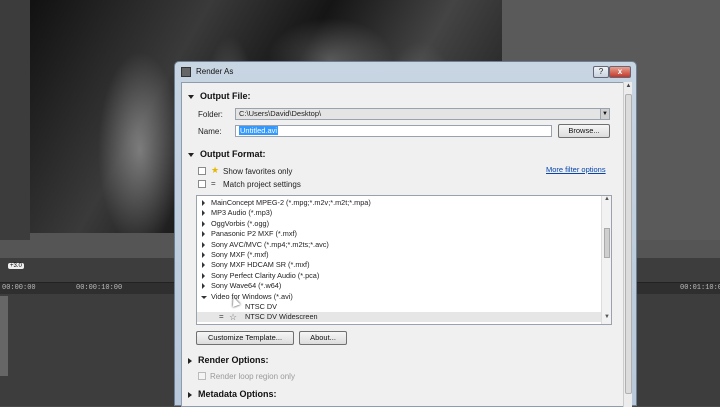 The image size is (720, 407). I want to click on folder-label: Folder:, so click(210, 114).